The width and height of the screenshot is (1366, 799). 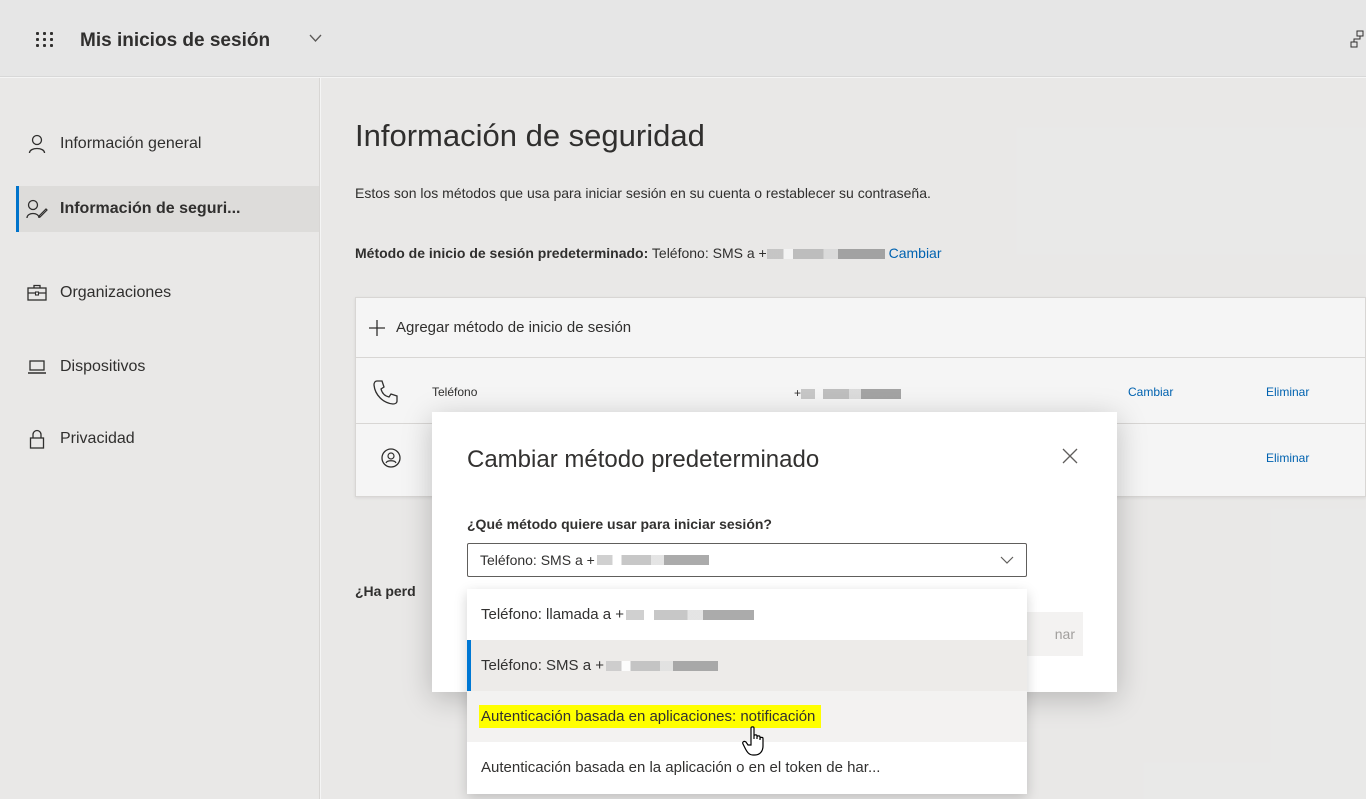 What do you see at coordinates (1070, 456) in the screenshot?
I see `close-icon` at bounding box center [1070, 456].